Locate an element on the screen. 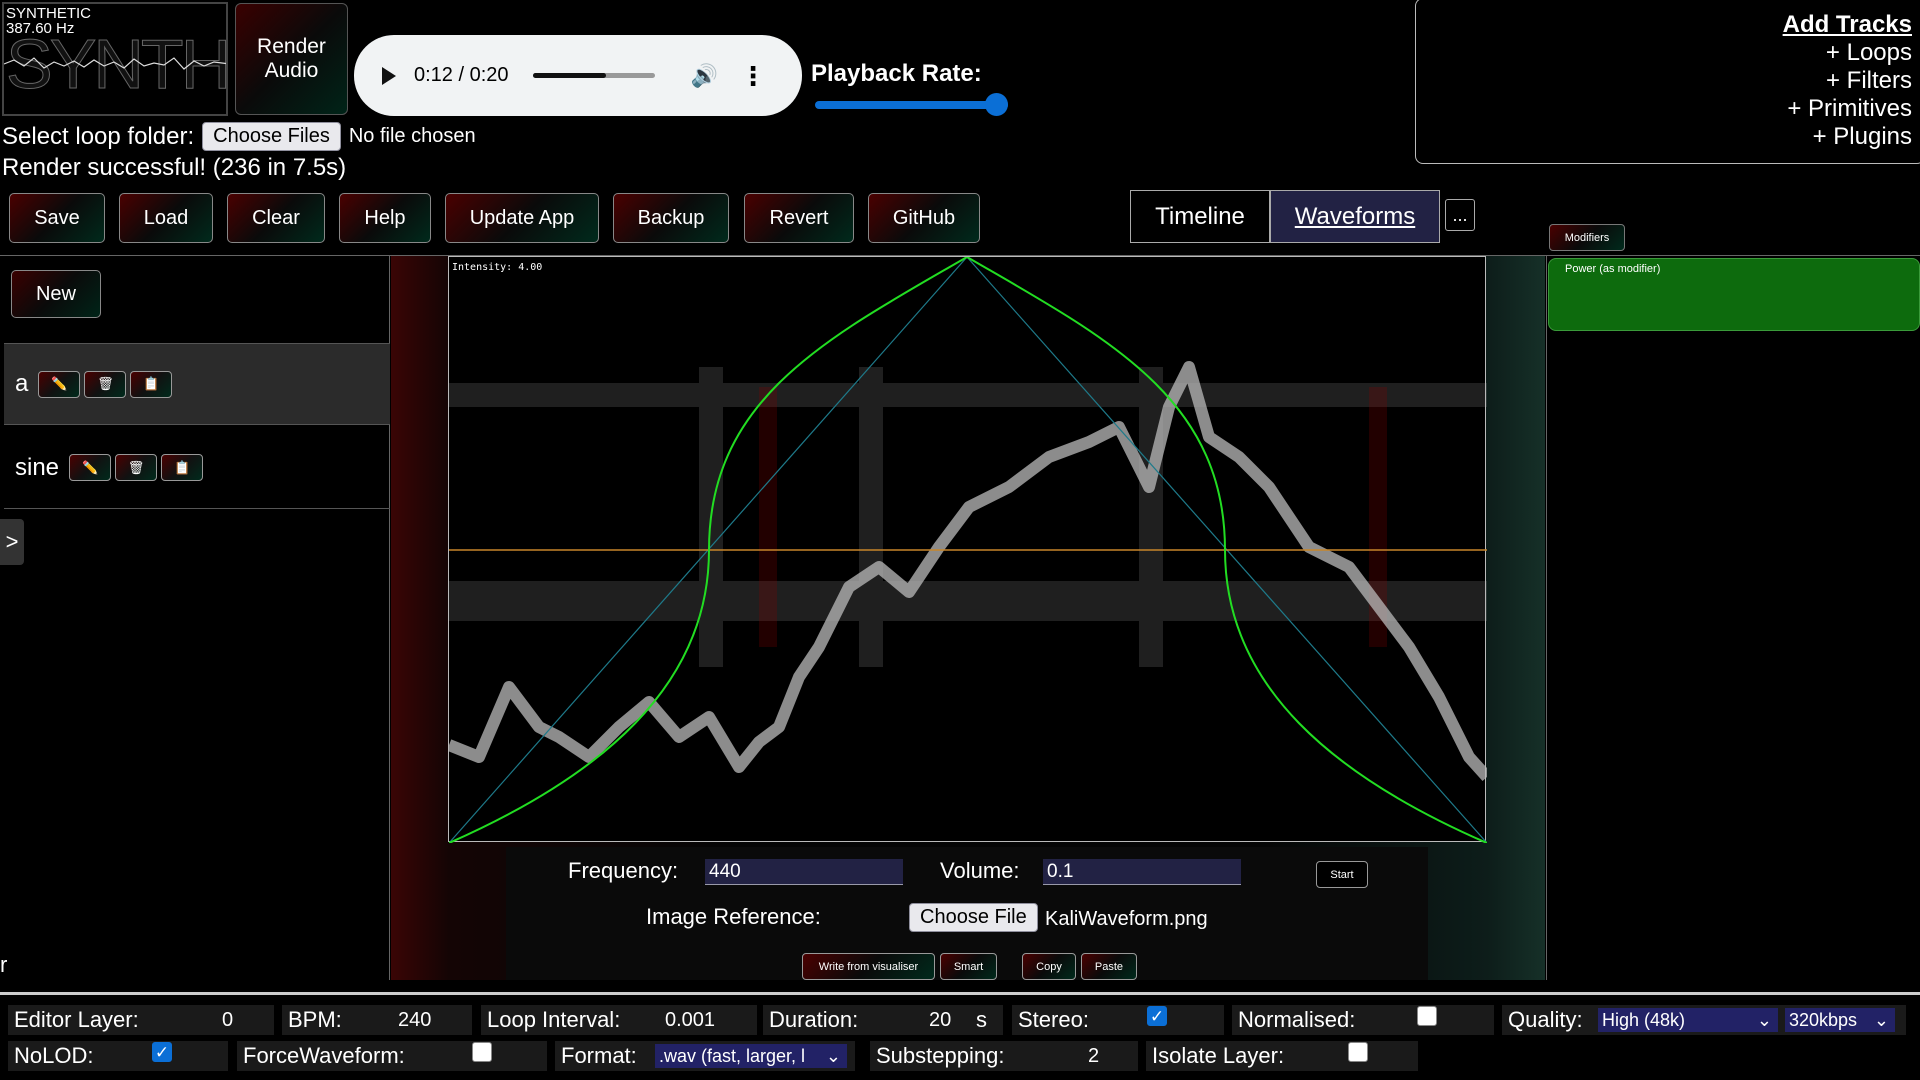 This screenshot has width=1920, height=1080. player-seekbar is located at coordinates (593, 75).